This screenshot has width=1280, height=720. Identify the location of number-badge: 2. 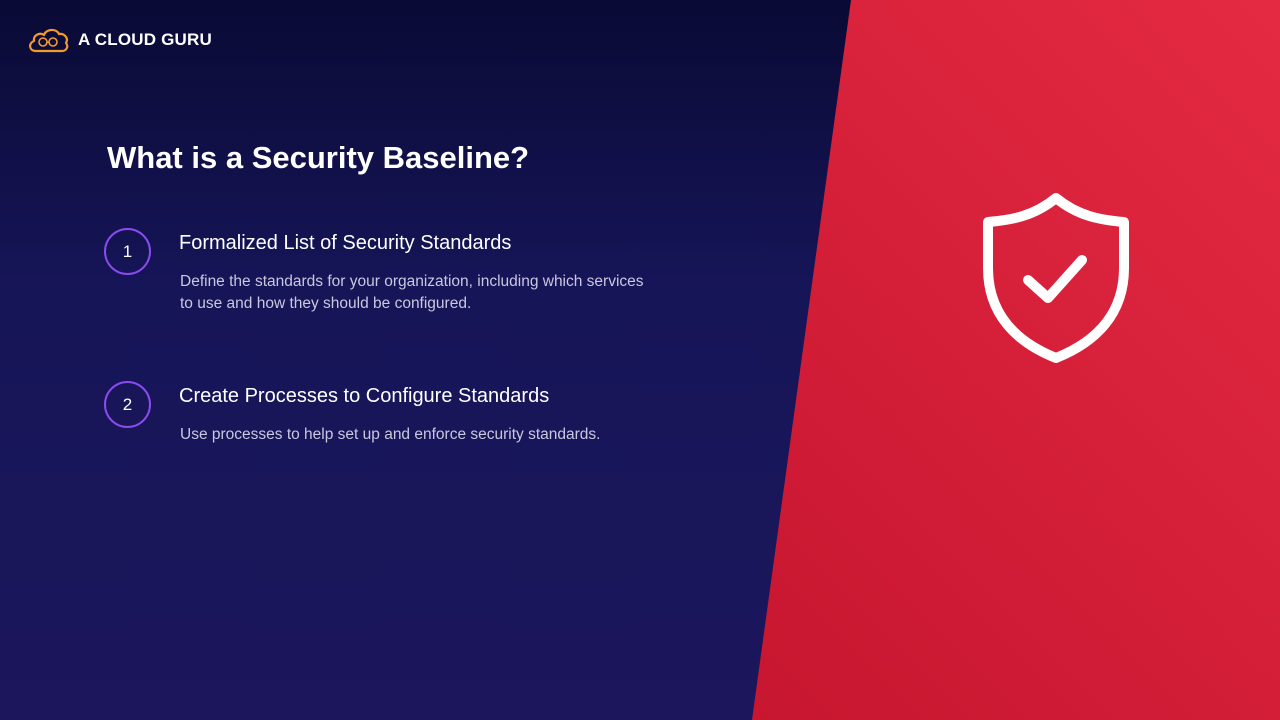
(127, 404).